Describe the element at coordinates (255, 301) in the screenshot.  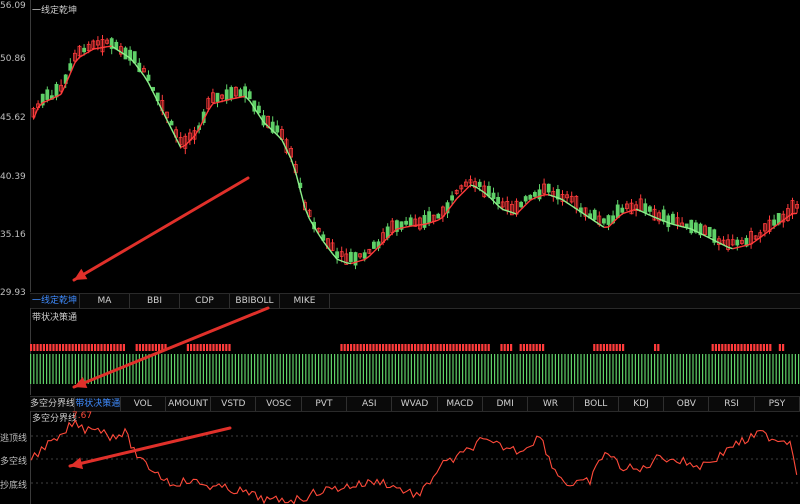
I see `tab-bbiboll: BBIBOLL` at that location.